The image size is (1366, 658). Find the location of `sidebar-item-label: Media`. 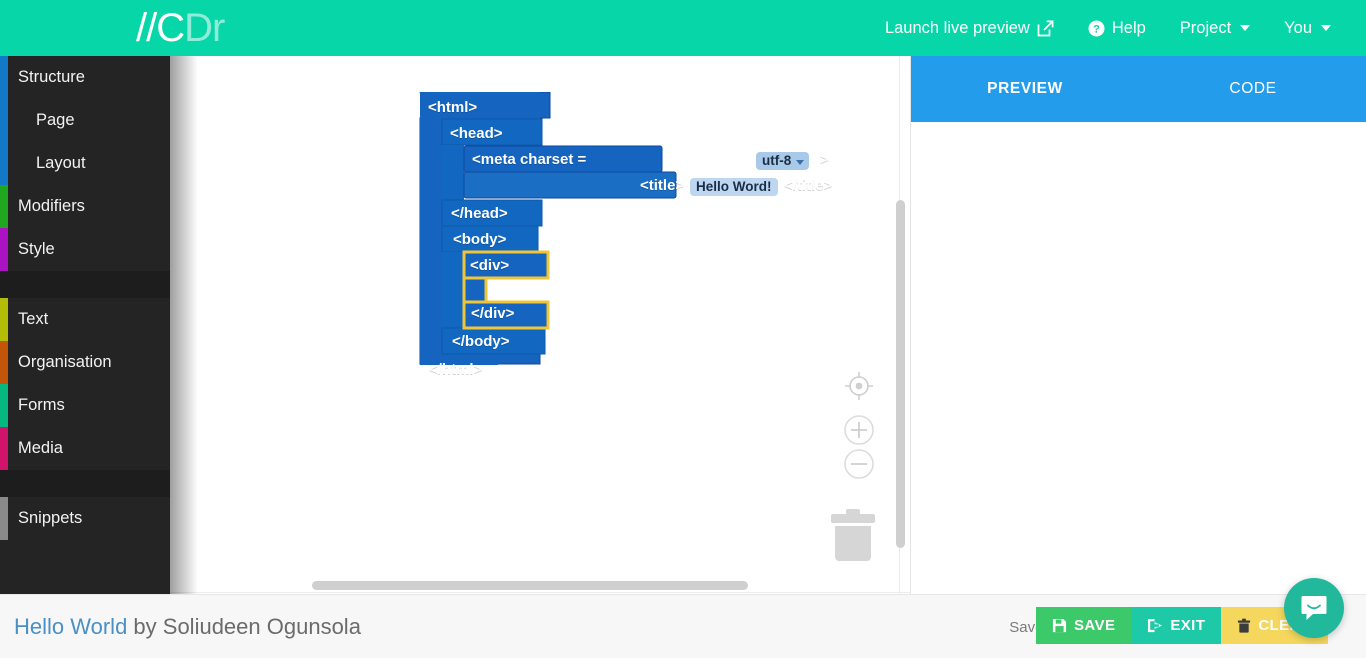

sidebar-item-label: Media is located at coordinates (40, 448).